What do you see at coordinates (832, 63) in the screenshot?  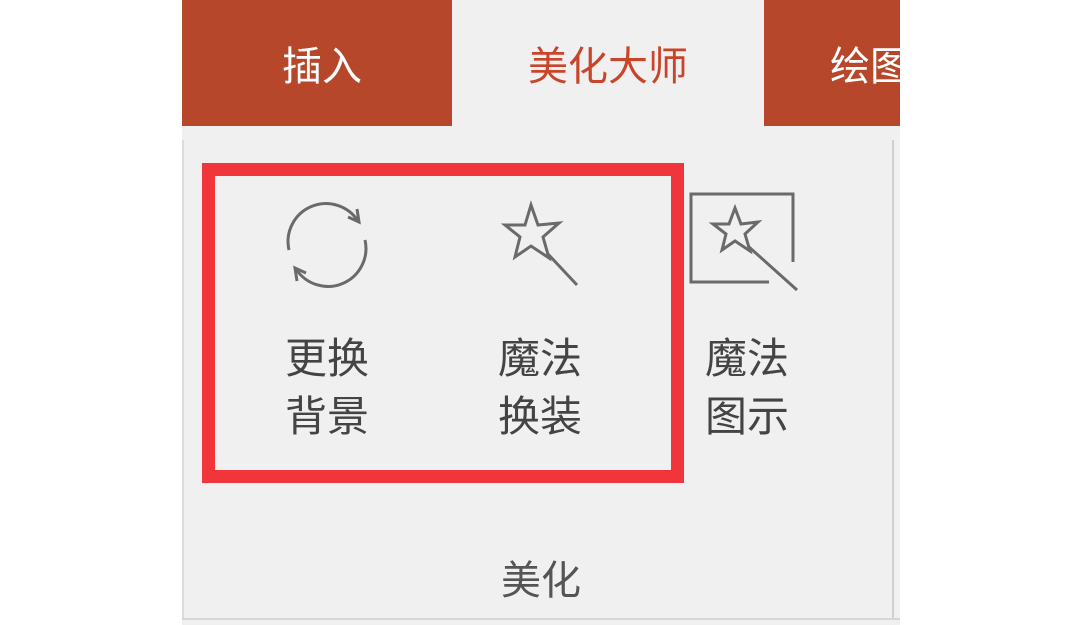 I see `tab-draw: 绘图` at bounding box center [832, 63].